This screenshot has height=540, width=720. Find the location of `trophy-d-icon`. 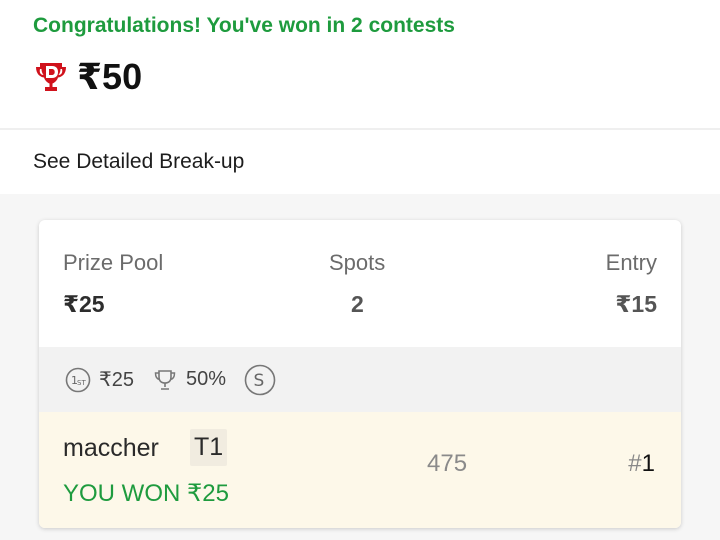

trophy-d-icon is located at coordinates (51, 77).